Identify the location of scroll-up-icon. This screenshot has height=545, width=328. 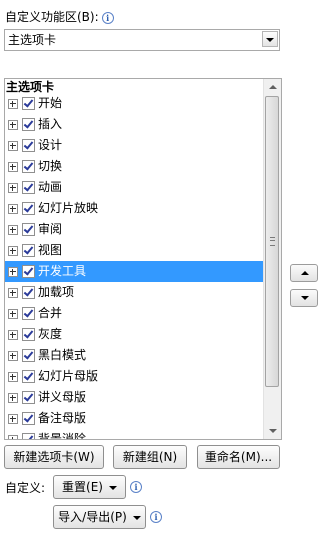
(272, 87).